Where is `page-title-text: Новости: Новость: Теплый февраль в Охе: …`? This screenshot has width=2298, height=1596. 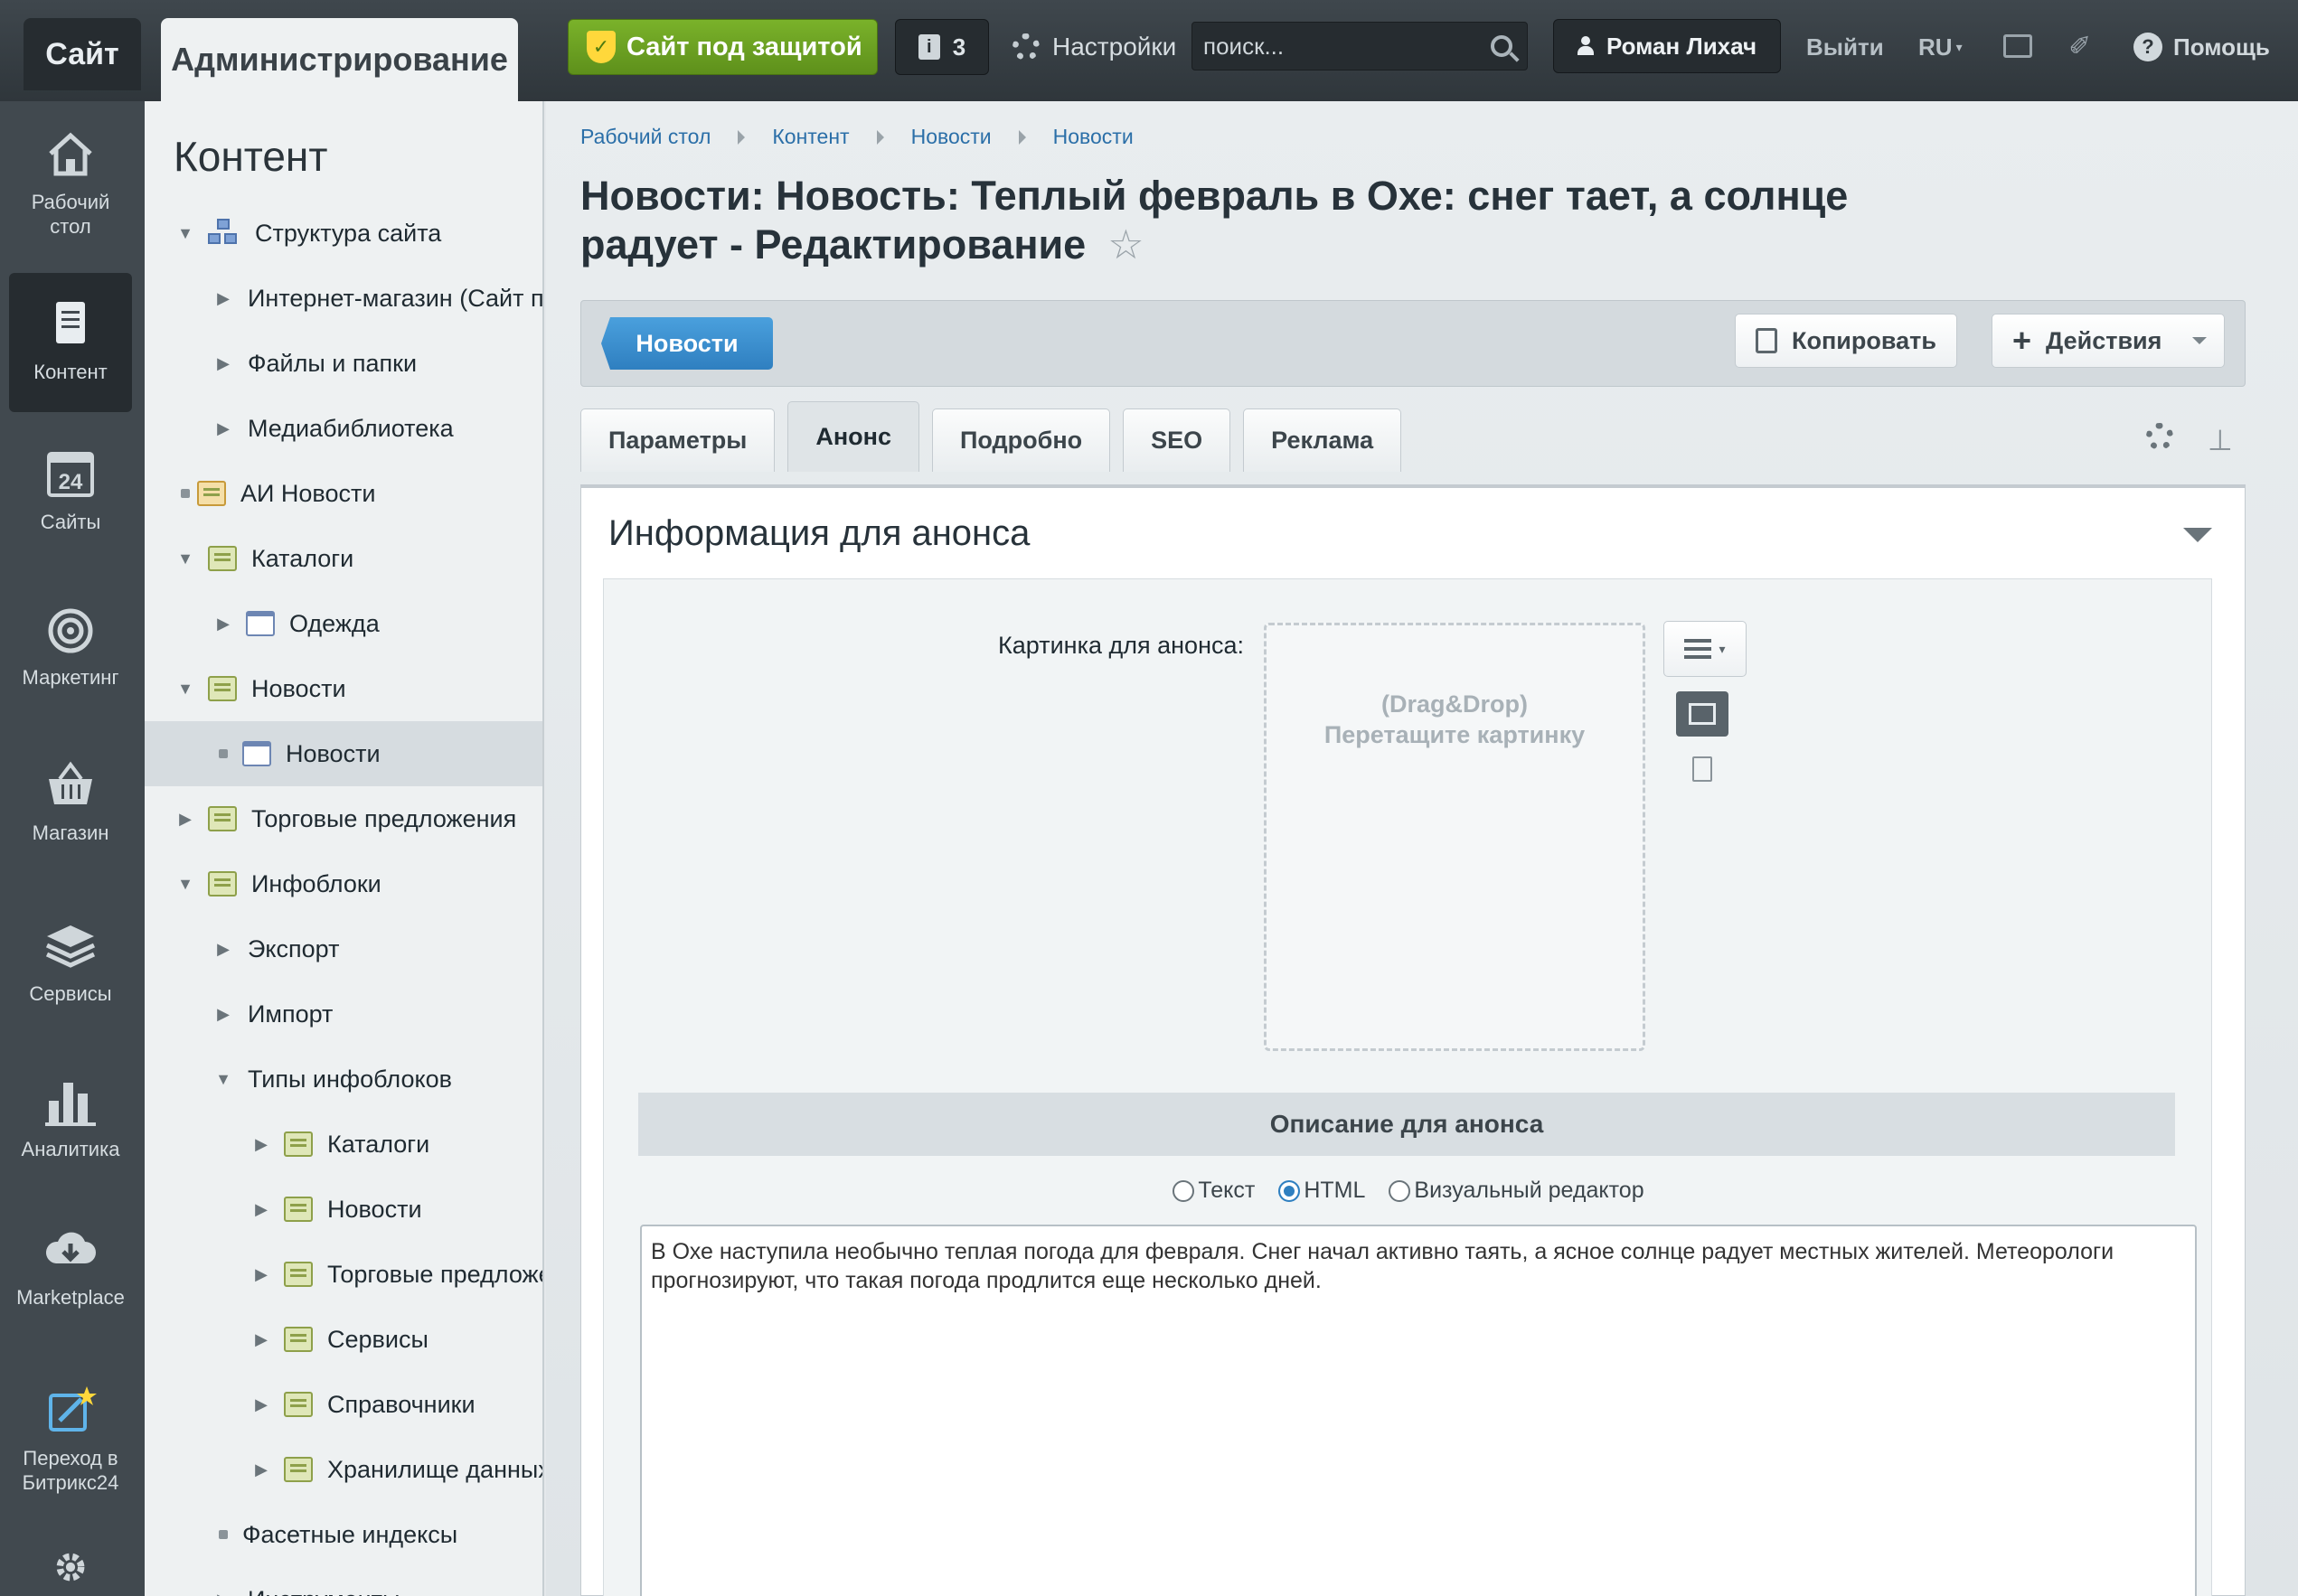 page-title-text: Новости: Новость: Теплый февраль в Охе: … is located at coordinates (1214, 220).